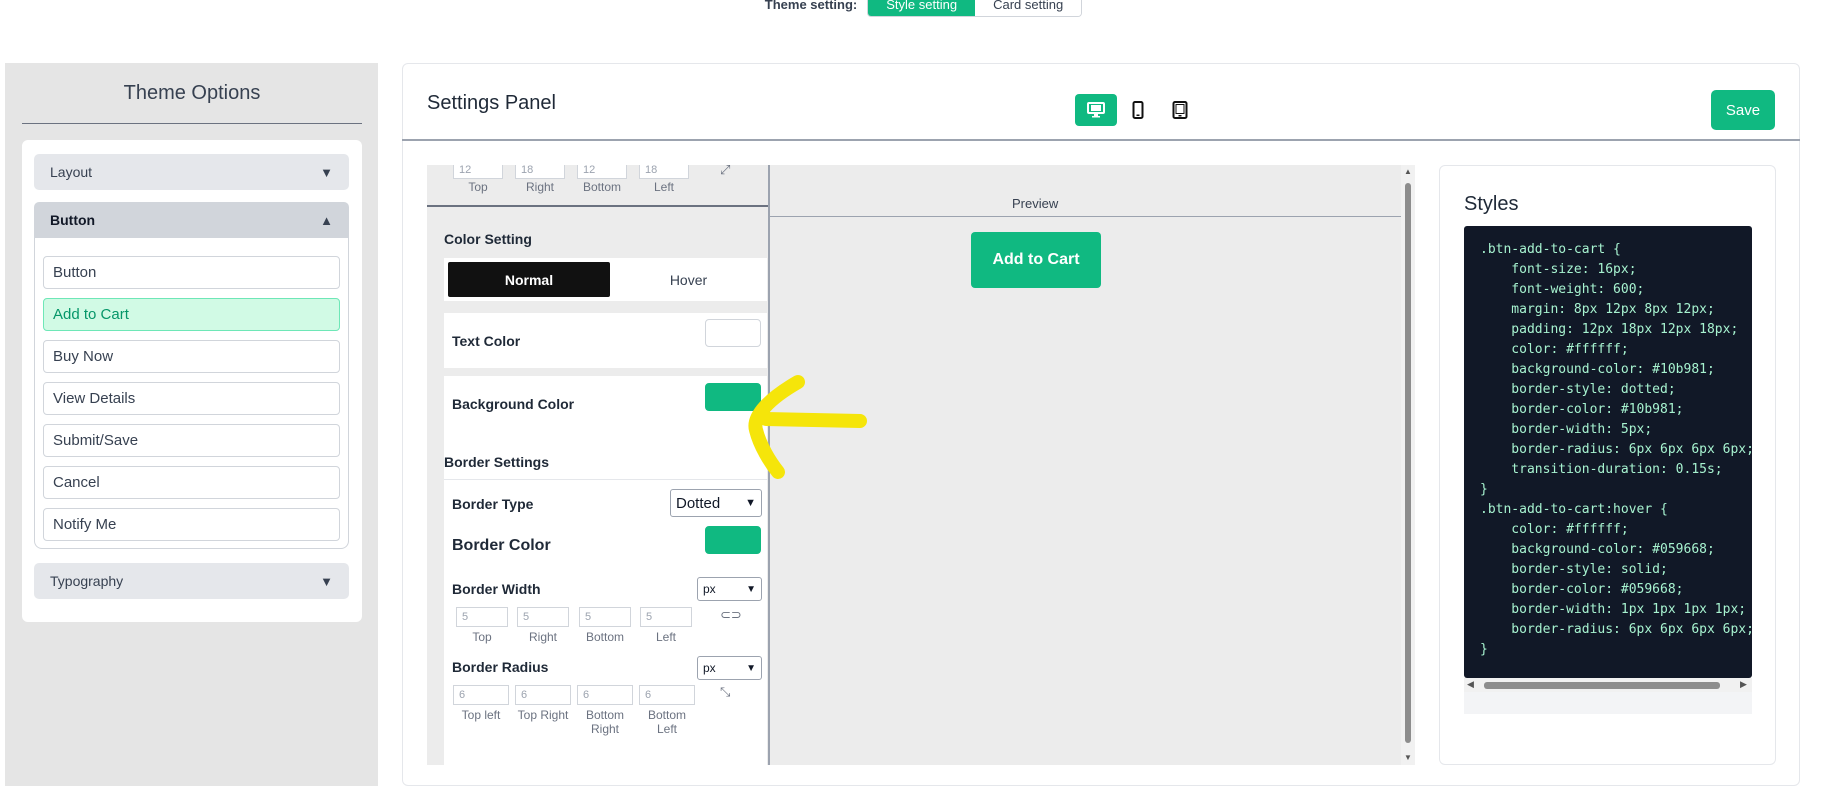 The width and height of the screenshot is (1847, 786). Describe the element at coordinates (665, 637) in the screenshot. I see `border-width-left-label: Left` at that location.